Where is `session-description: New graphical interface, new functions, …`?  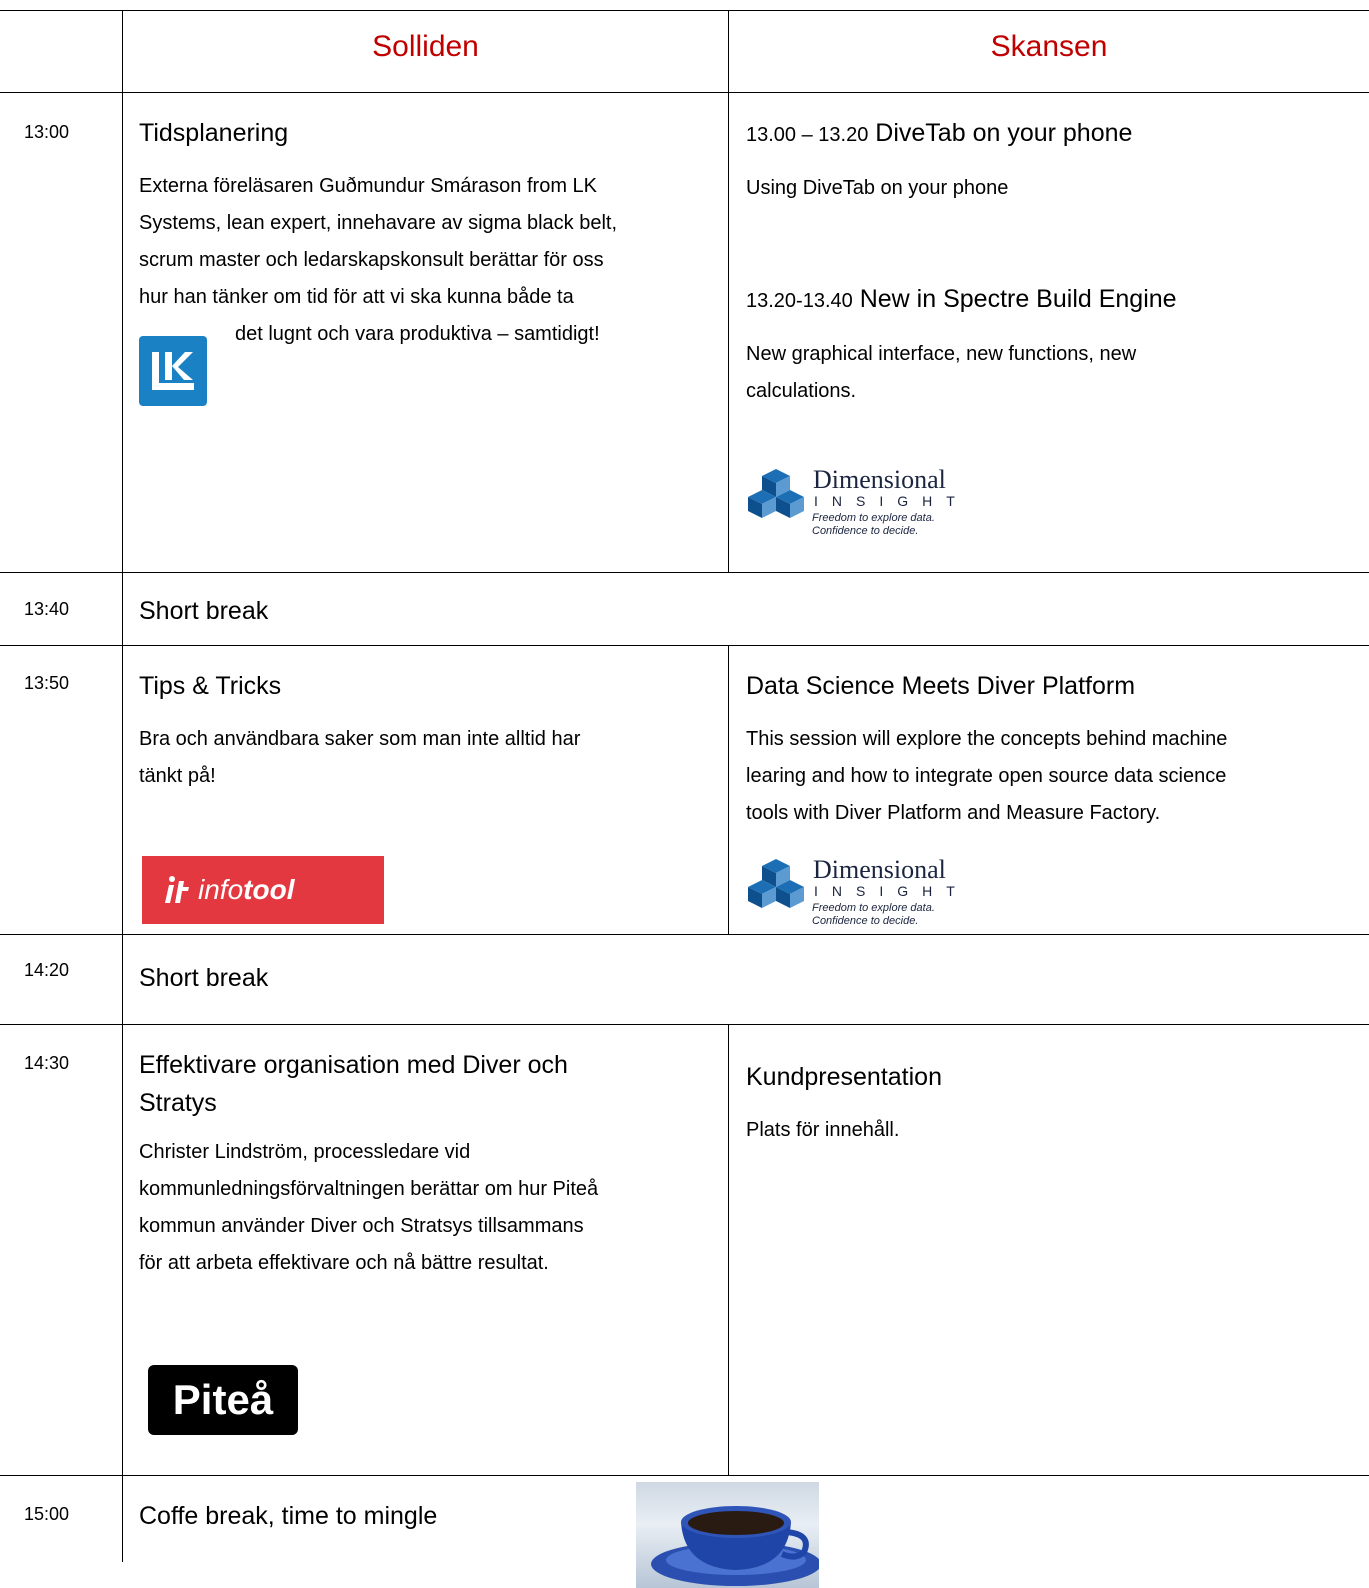
session-description: New graphical interface, new functions, … is located at coordinates (1051, 373).